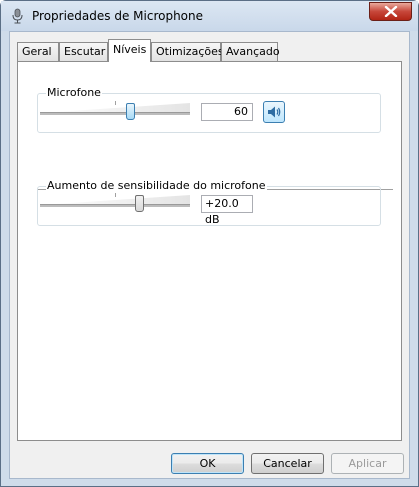 This screenshot has height=487, width=419. Describe the element at coordinates (156, 185) in the screenshot. I see `boost-group-label: Aumento de sensibilidade do microfone` at that location.